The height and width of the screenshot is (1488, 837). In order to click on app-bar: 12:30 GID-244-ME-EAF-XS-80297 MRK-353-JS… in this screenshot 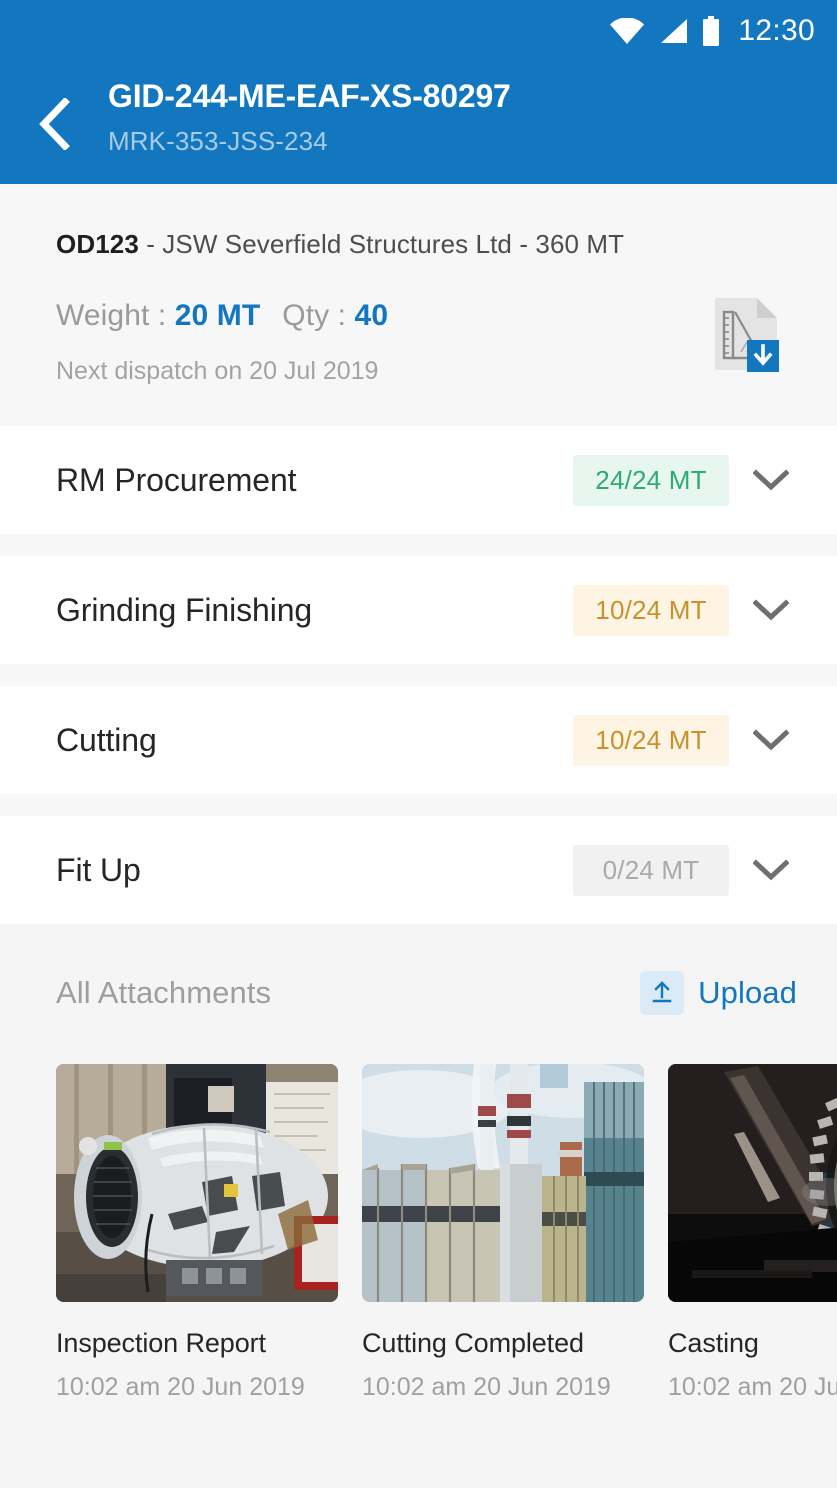, I will do `click(418, 92)`.